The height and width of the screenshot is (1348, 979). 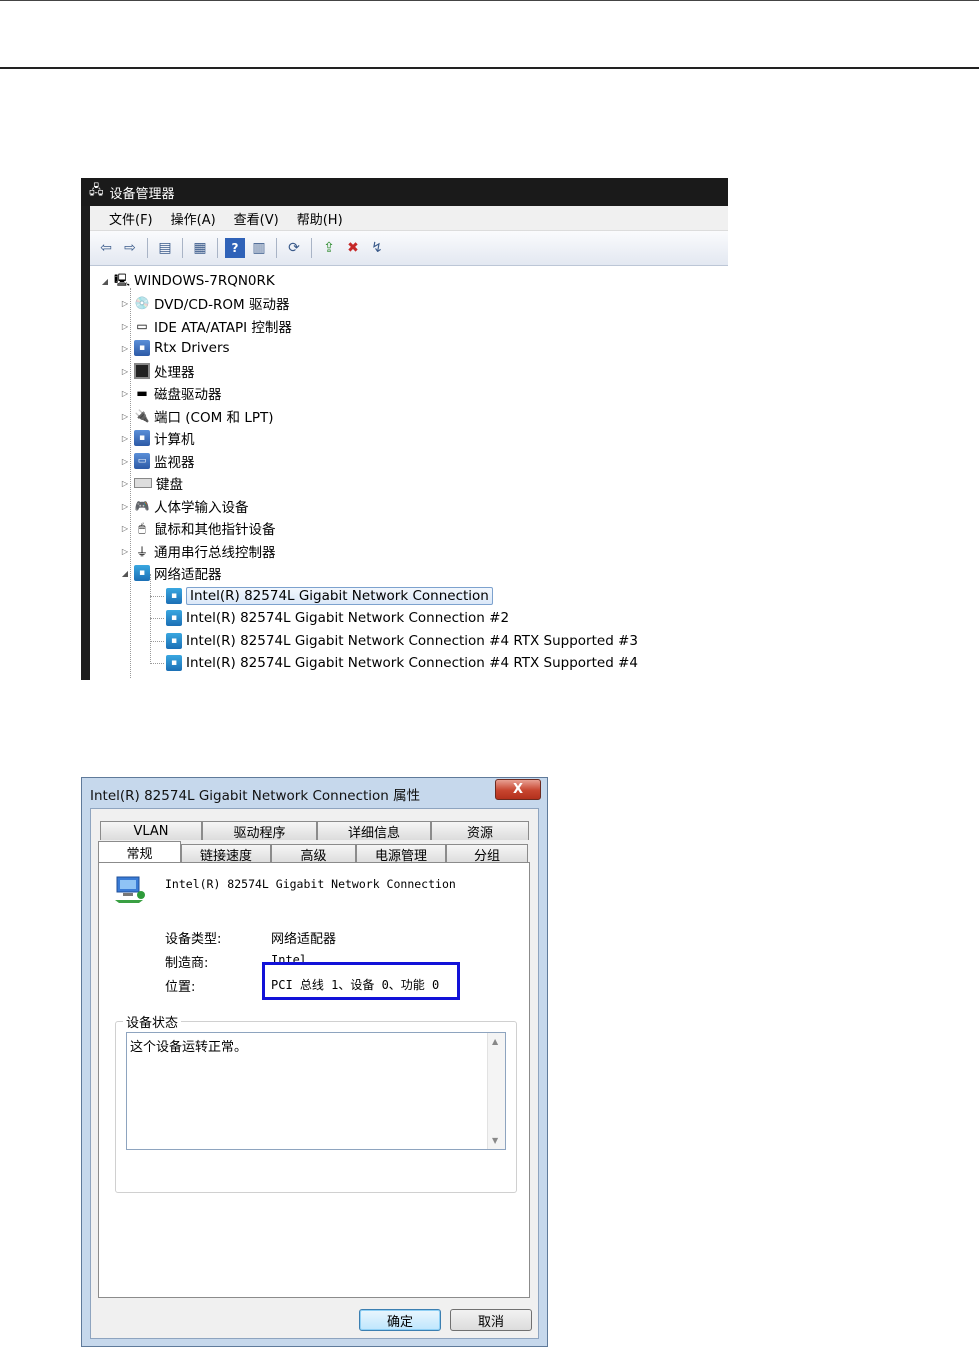 I want to click on back-icon: ⇦, so click(x=106, y=248).